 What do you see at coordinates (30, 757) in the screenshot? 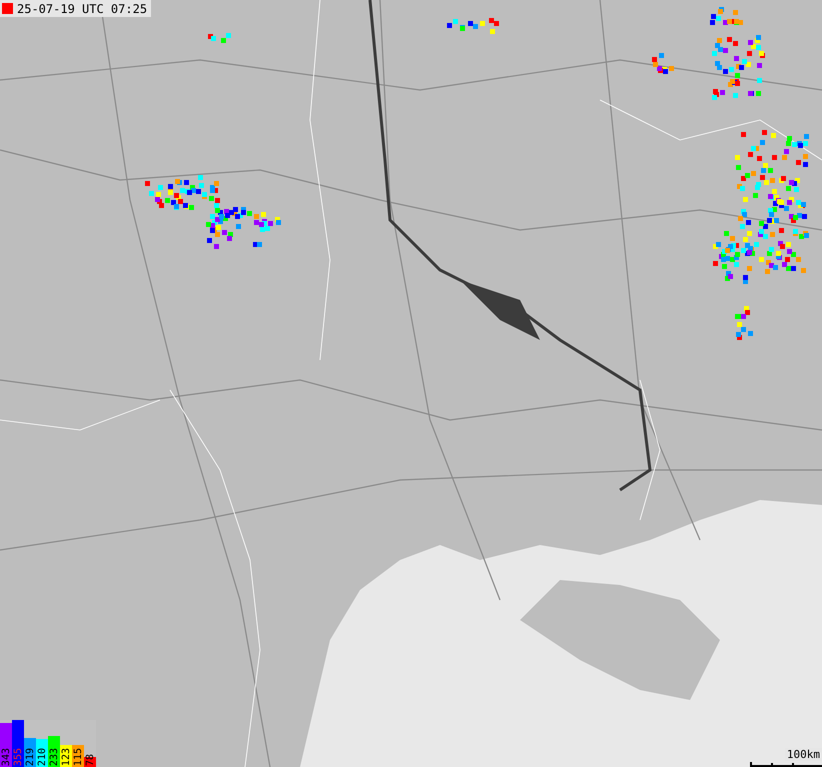
I see `legend-count: 219` at bounding box center [30, 757].